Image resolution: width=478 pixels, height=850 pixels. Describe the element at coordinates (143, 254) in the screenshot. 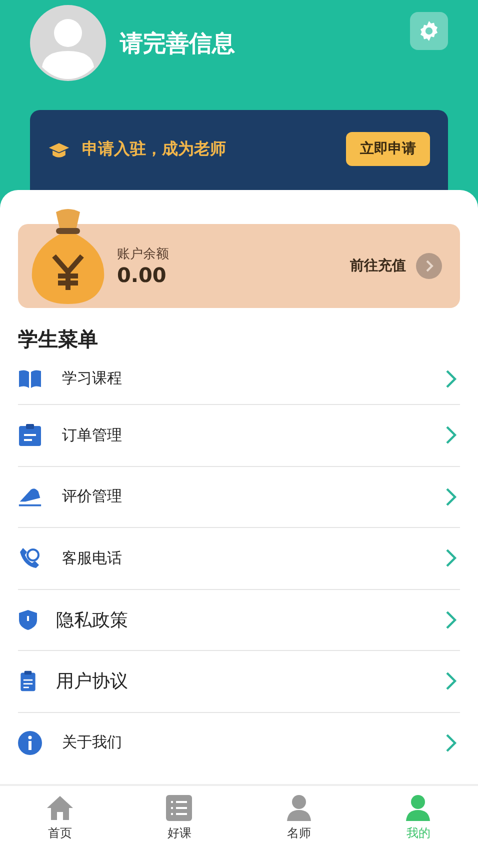

I see `balance-label: 账户余额` at that location.